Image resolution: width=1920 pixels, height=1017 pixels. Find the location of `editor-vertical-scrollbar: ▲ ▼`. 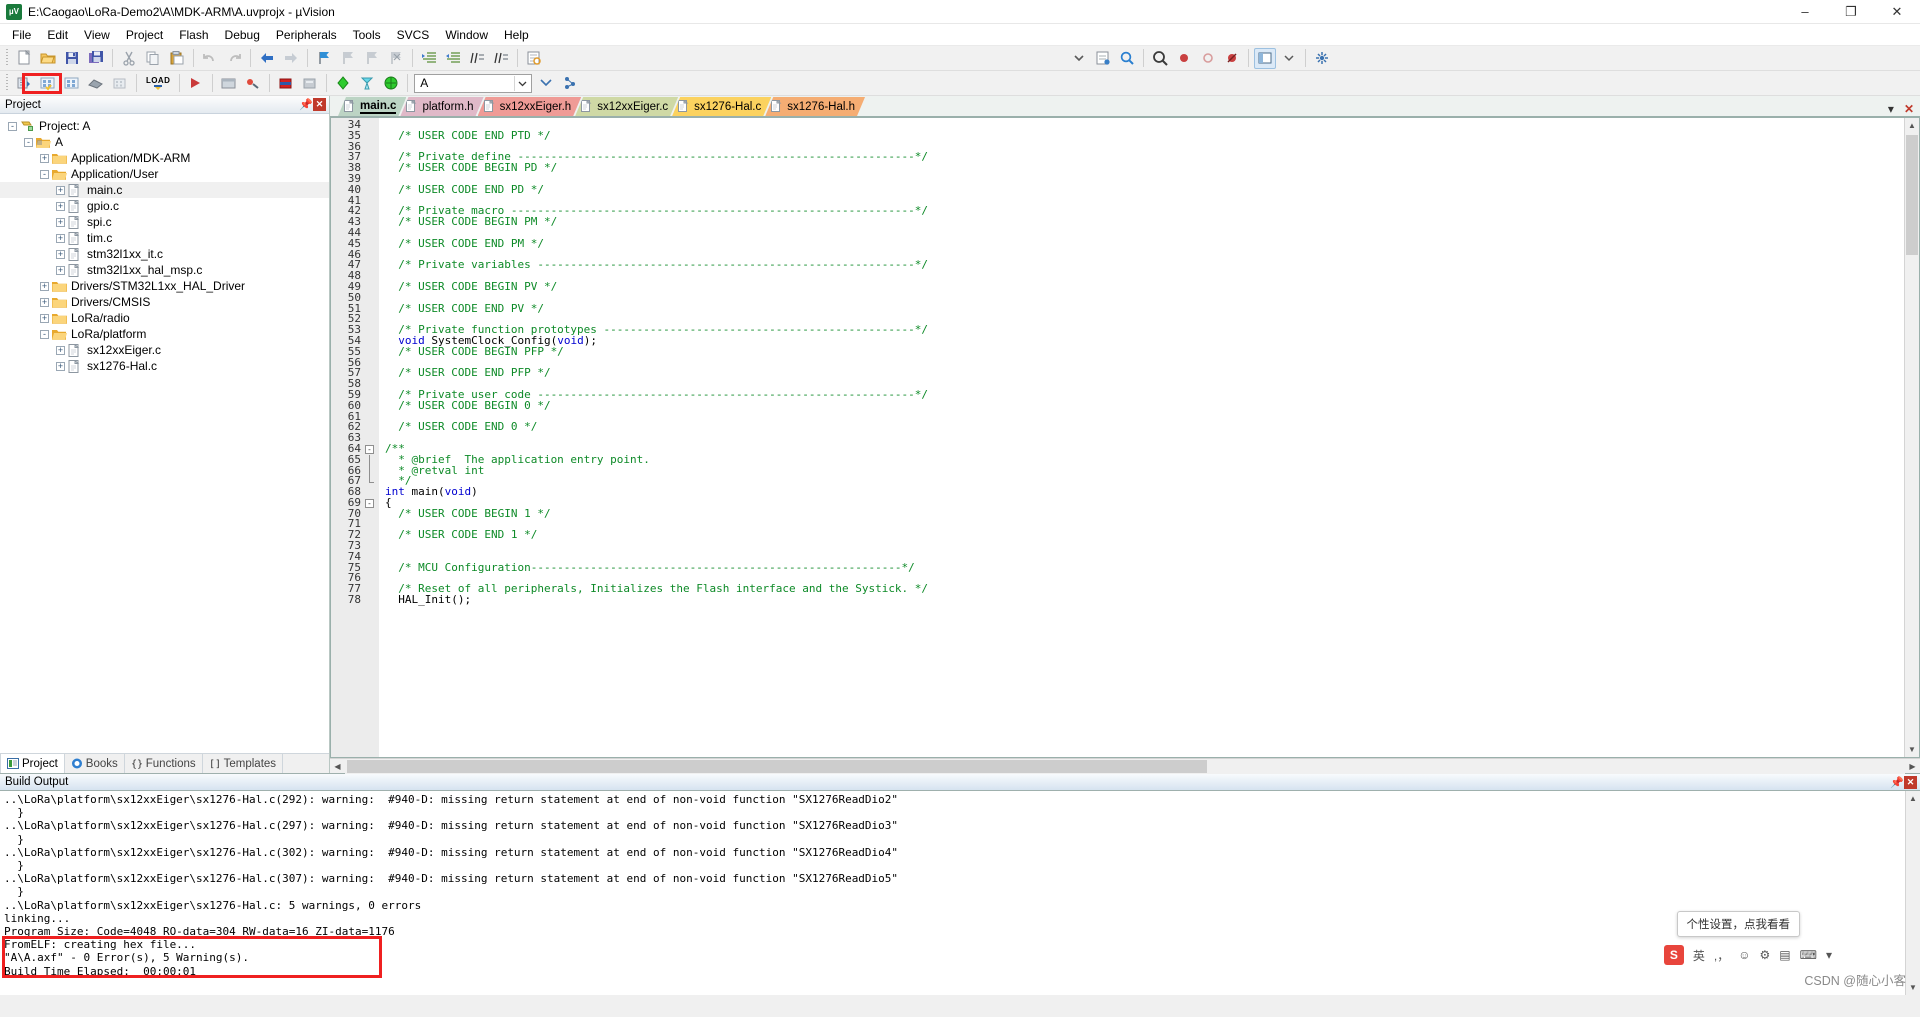

editor-vertical-scrollbar: ▲ ▼ is located at coordinates (1911, 437).